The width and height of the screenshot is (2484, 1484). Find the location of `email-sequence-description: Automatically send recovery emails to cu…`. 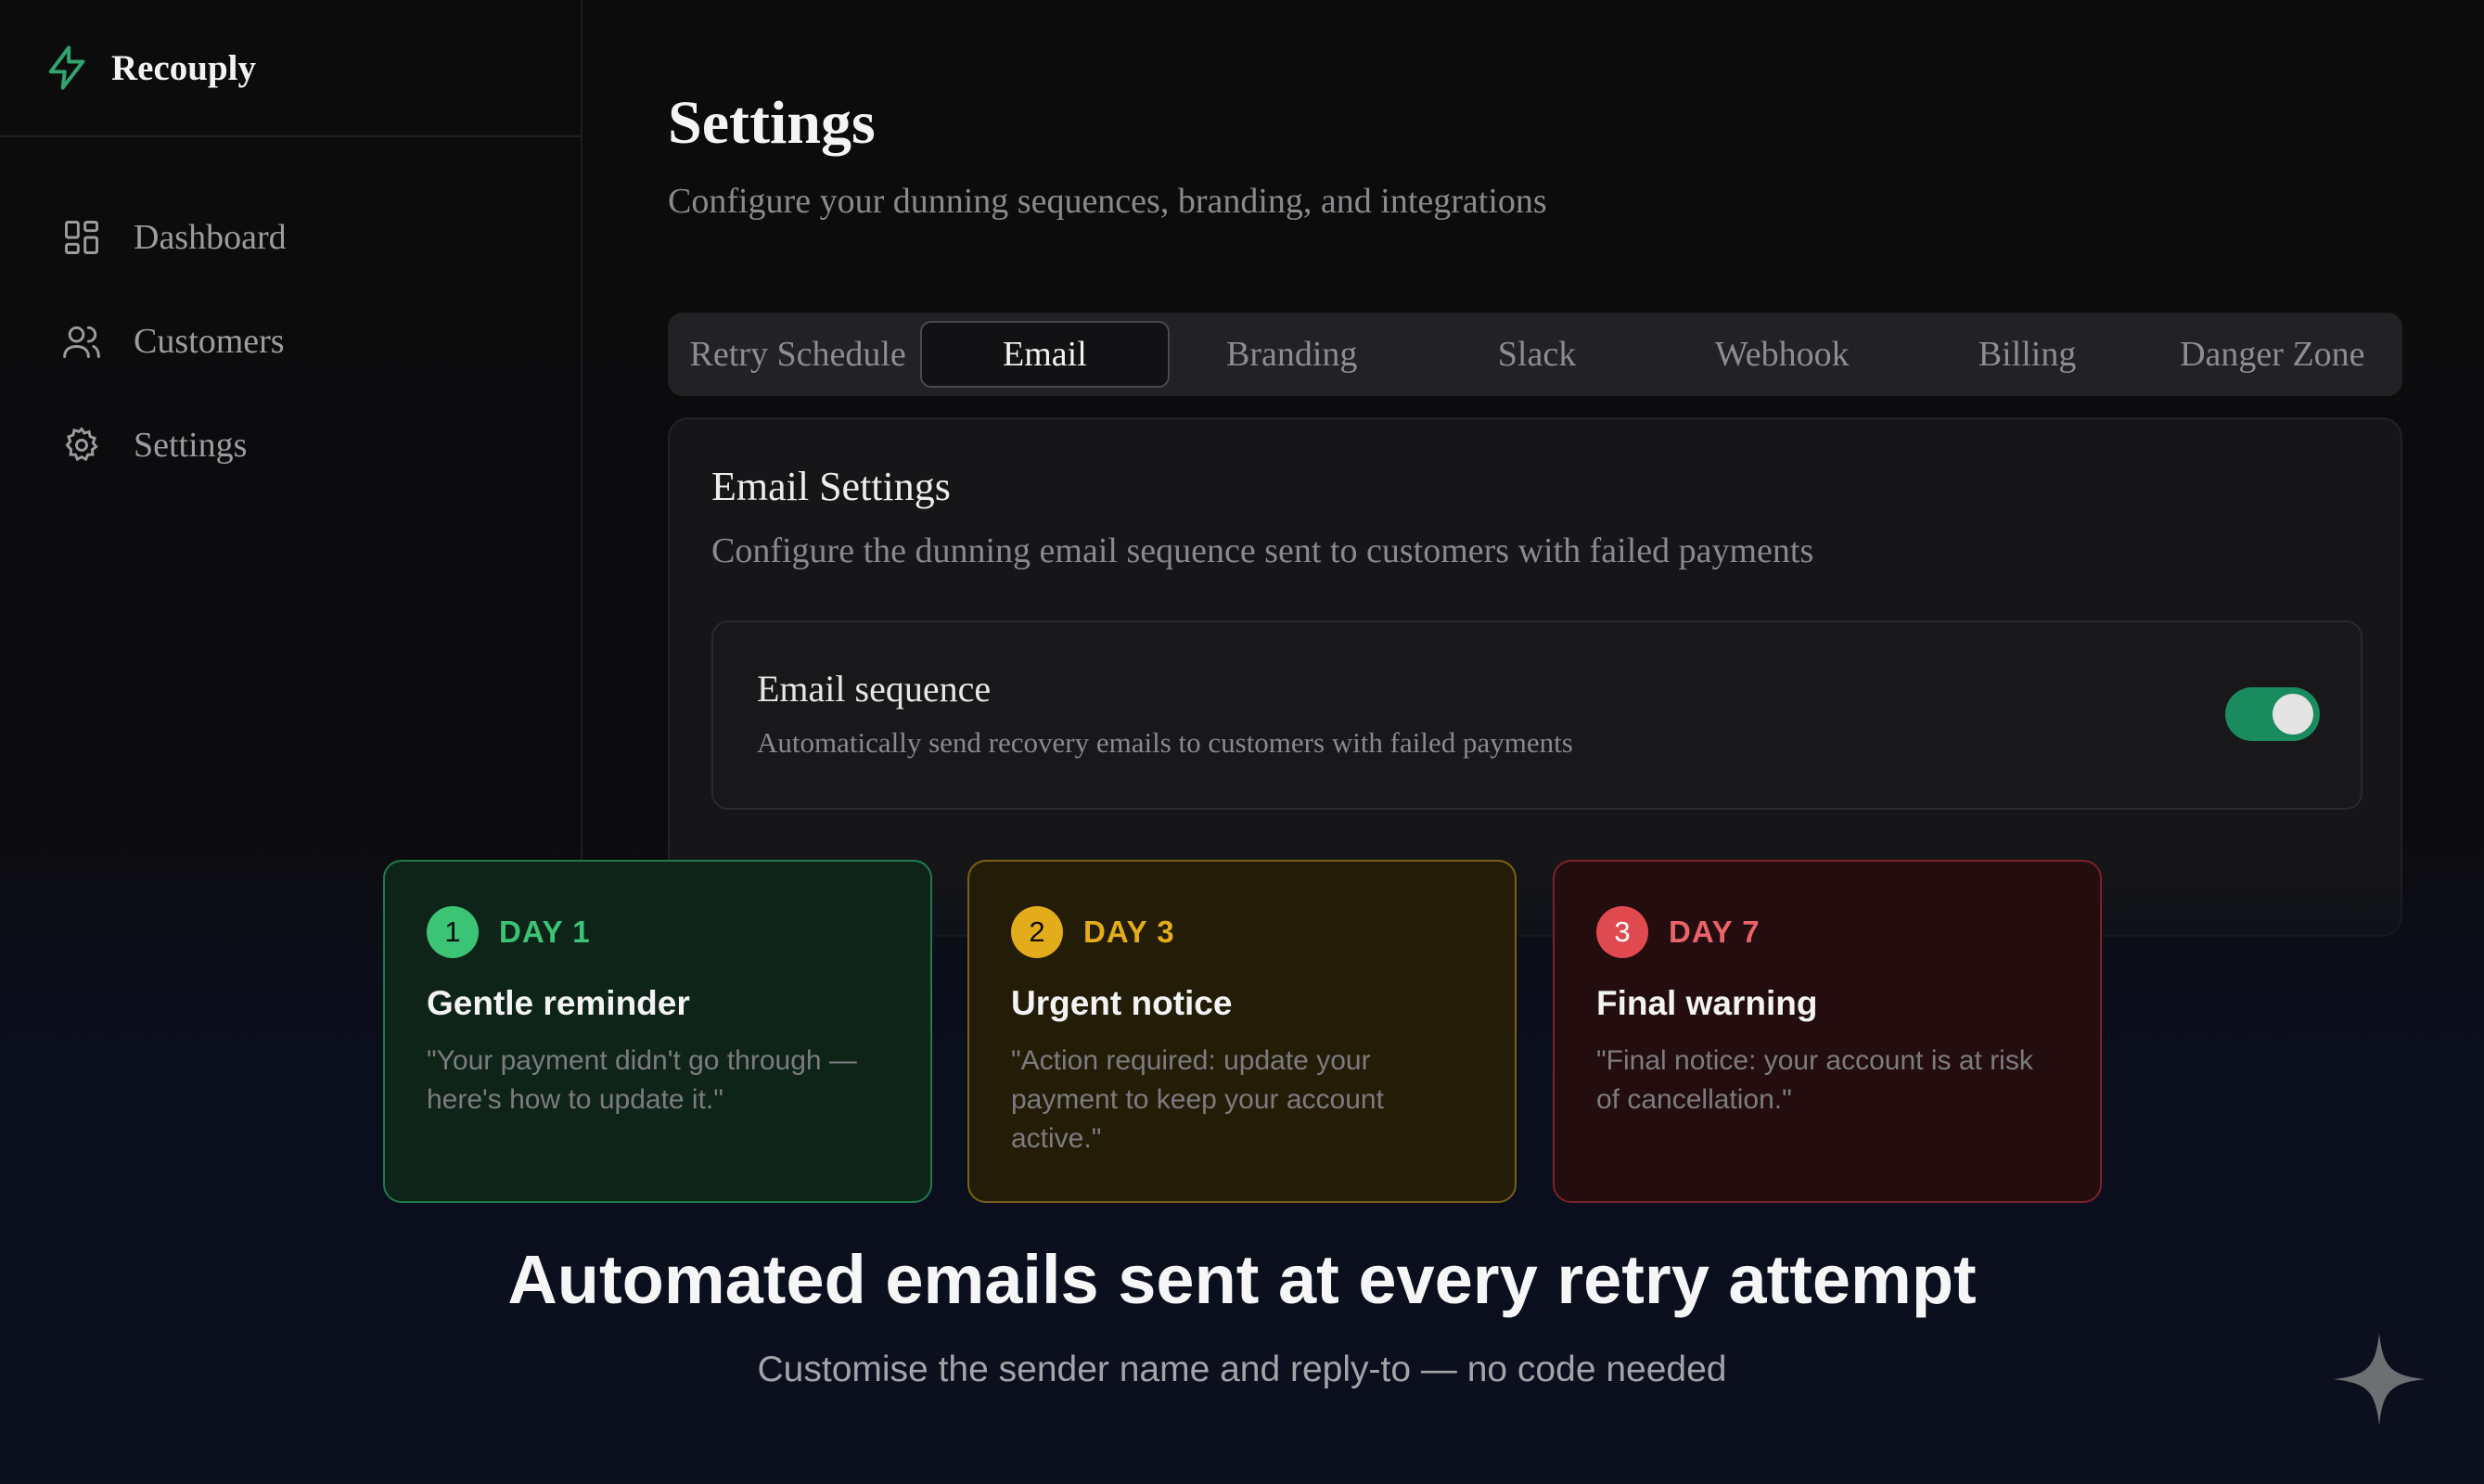

email-sequence-description: Automatically send recovery emails to cu… is located at coordinates (1165, 742).